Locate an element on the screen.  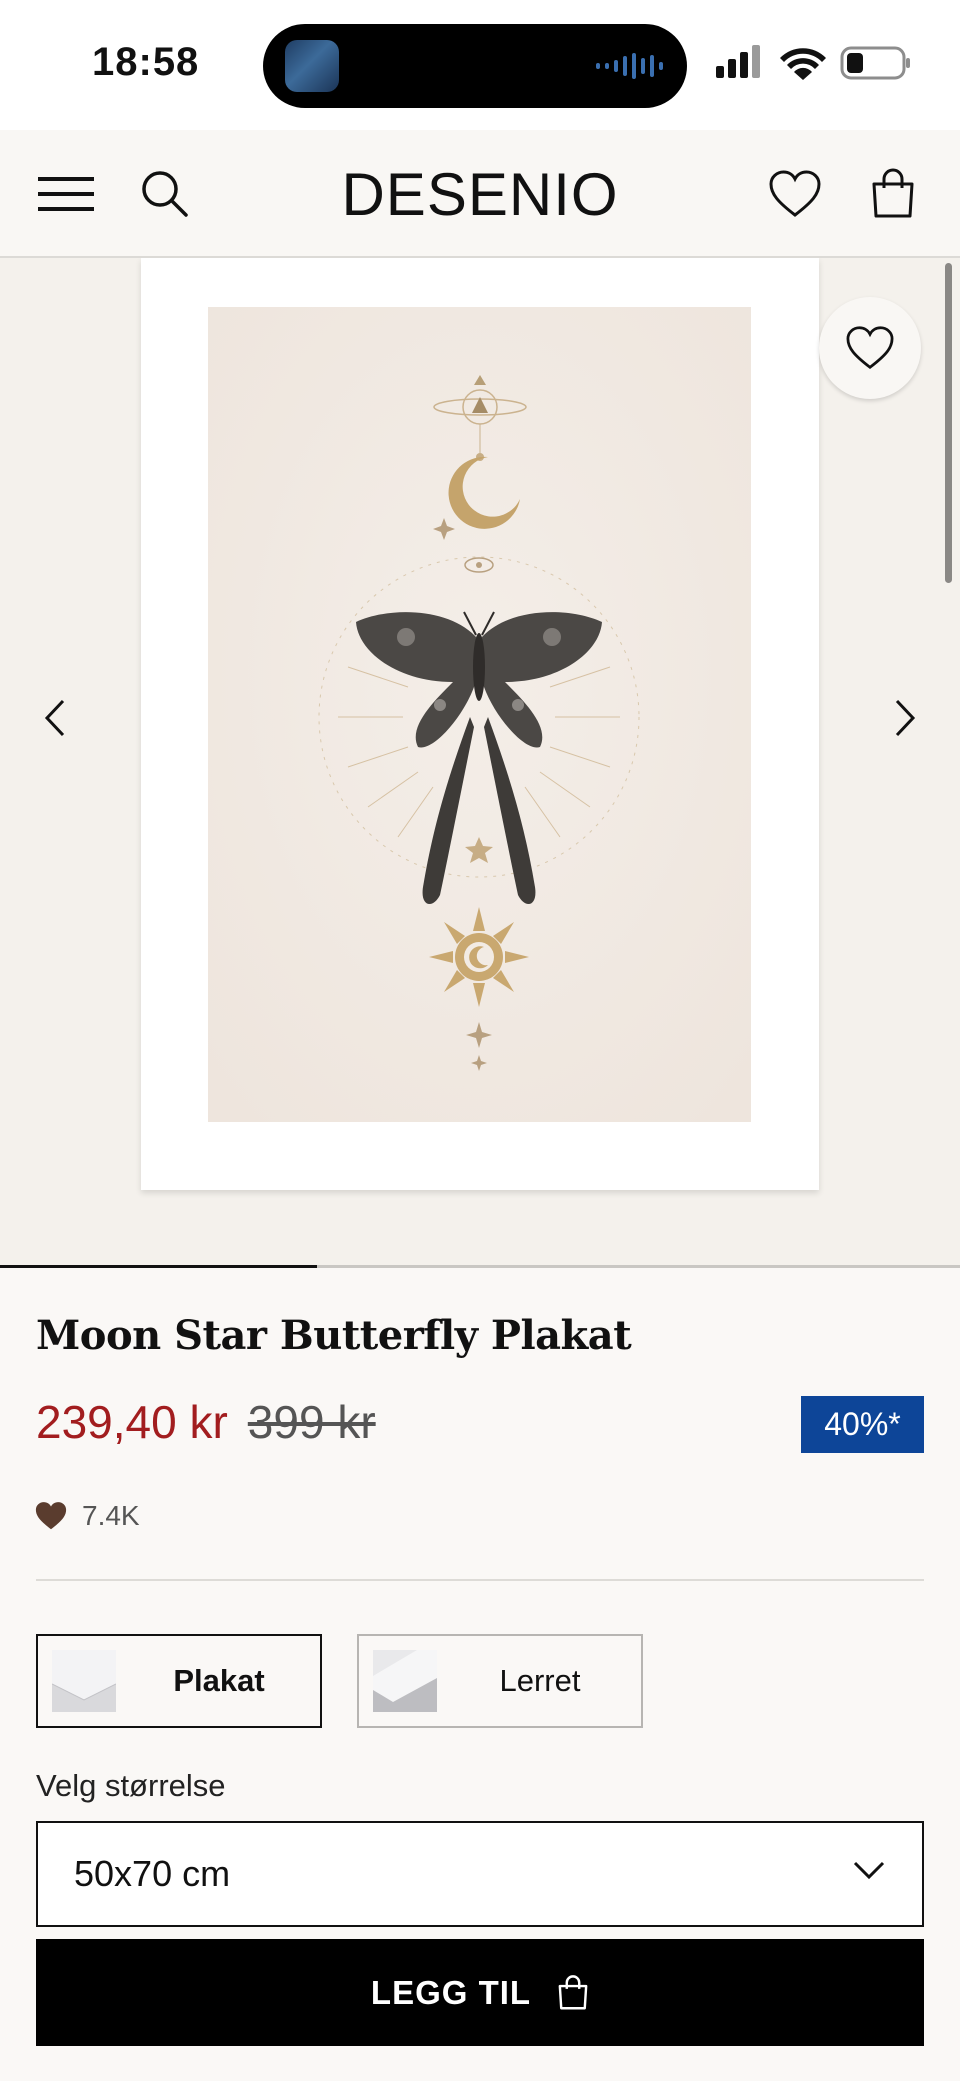
variant-option-lerret: Lerret is located at coordinates (500, 1681).